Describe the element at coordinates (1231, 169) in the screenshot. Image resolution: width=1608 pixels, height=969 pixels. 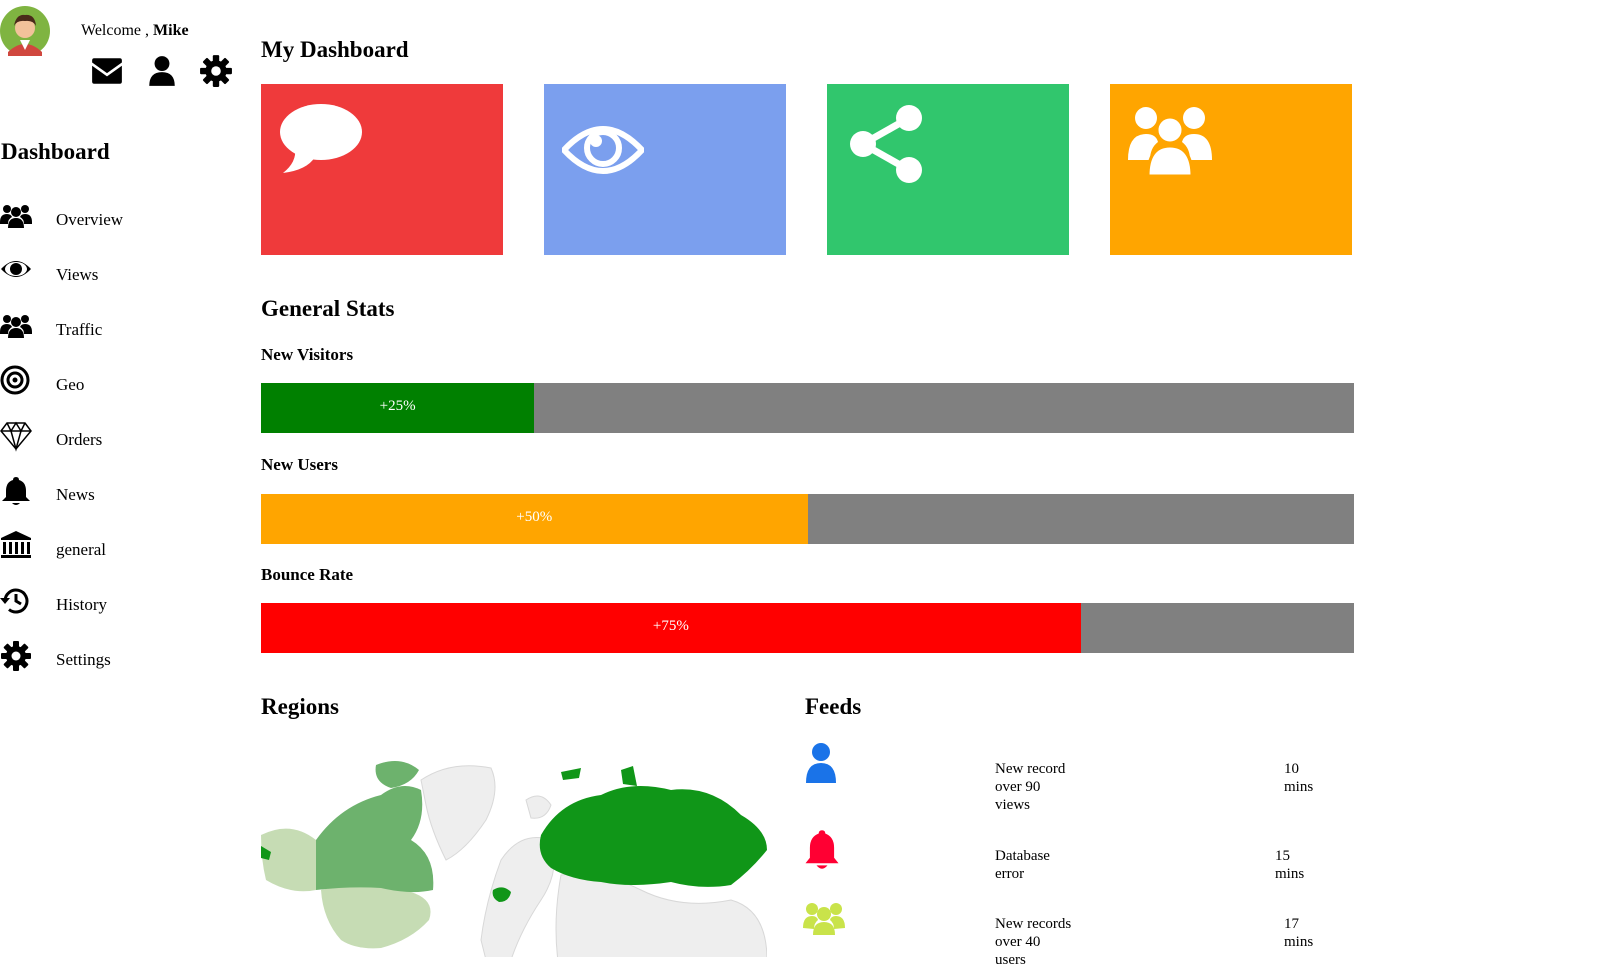
I see `tile-users` at that location.